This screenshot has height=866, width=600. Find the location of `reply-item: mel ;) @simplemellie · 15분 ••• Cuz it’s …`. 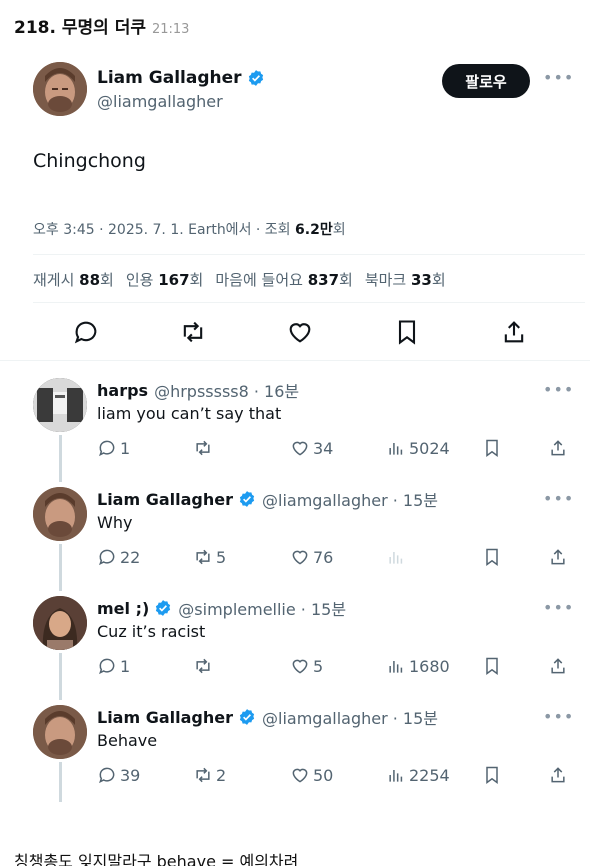

reply-item: mel ;) @simplemellie · 15분 ••• Cuz it’s … is located at coordinates (300, 650).